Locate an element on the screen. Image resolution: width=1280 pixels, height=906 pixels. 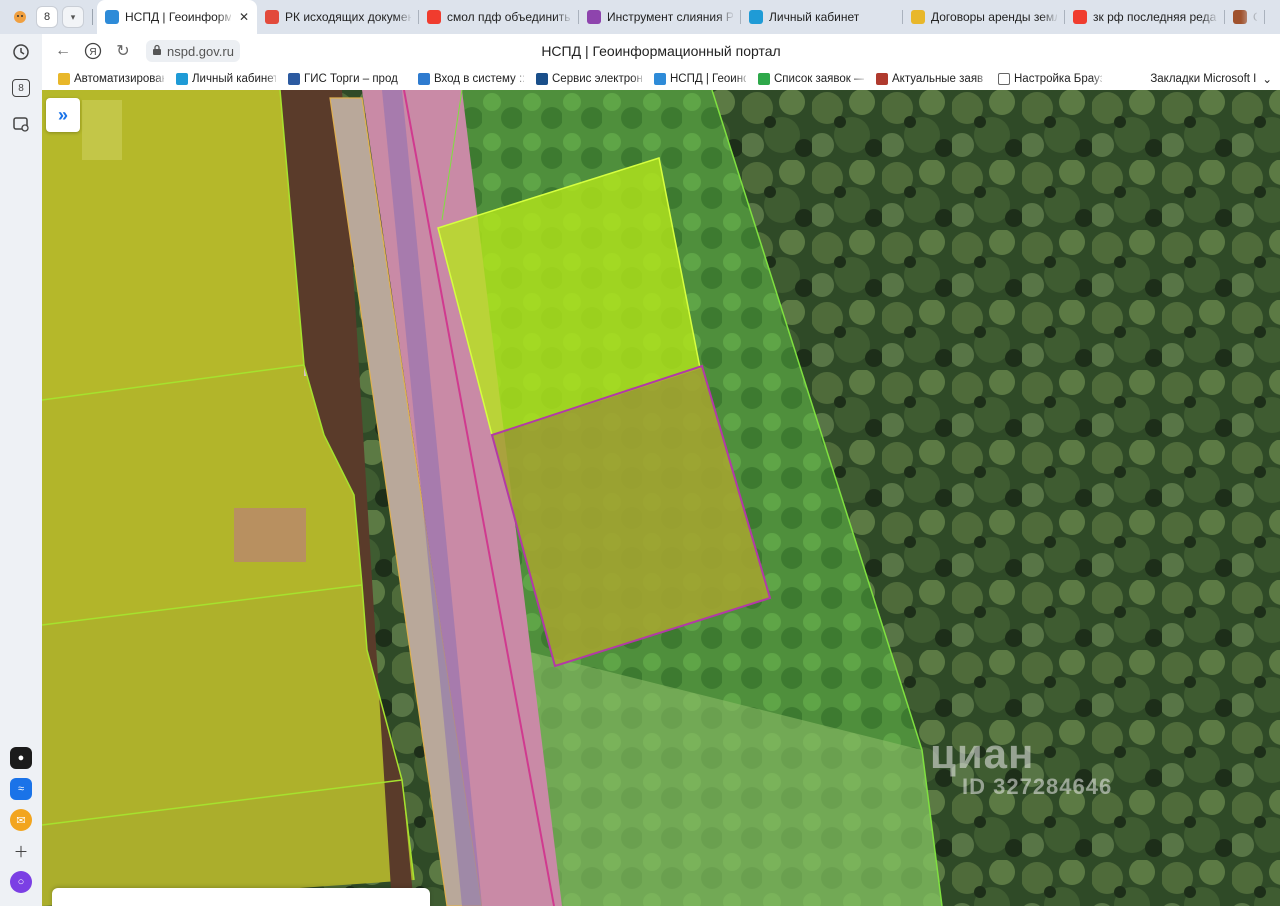
bookmark-item: НСПД | Геоинфор is located at coordinates (700, 79).